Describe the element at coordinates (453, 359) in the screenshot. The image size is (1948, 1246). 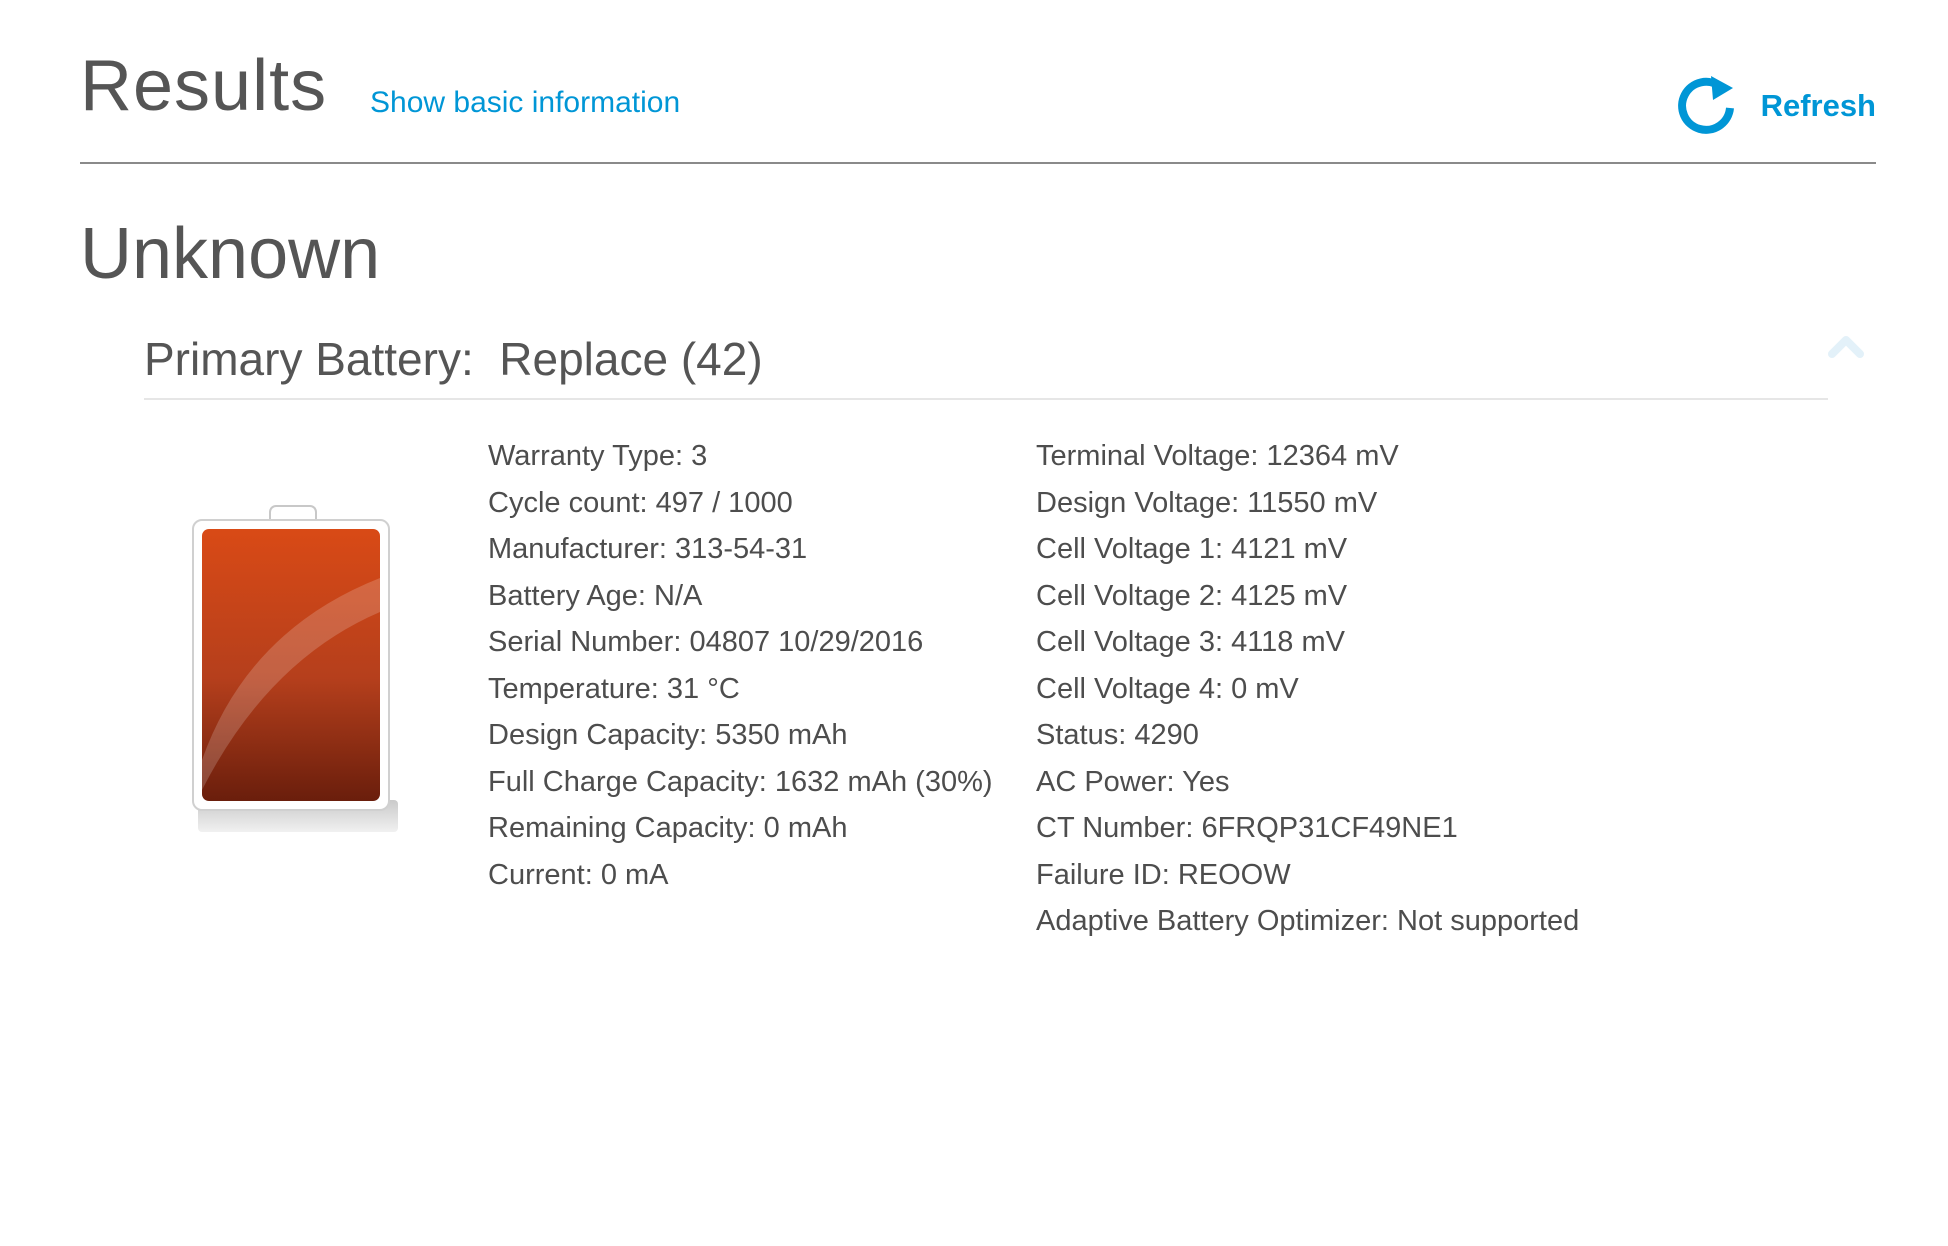
I see `battery-section-title: Primary Battery: Replace (42)` at that location.